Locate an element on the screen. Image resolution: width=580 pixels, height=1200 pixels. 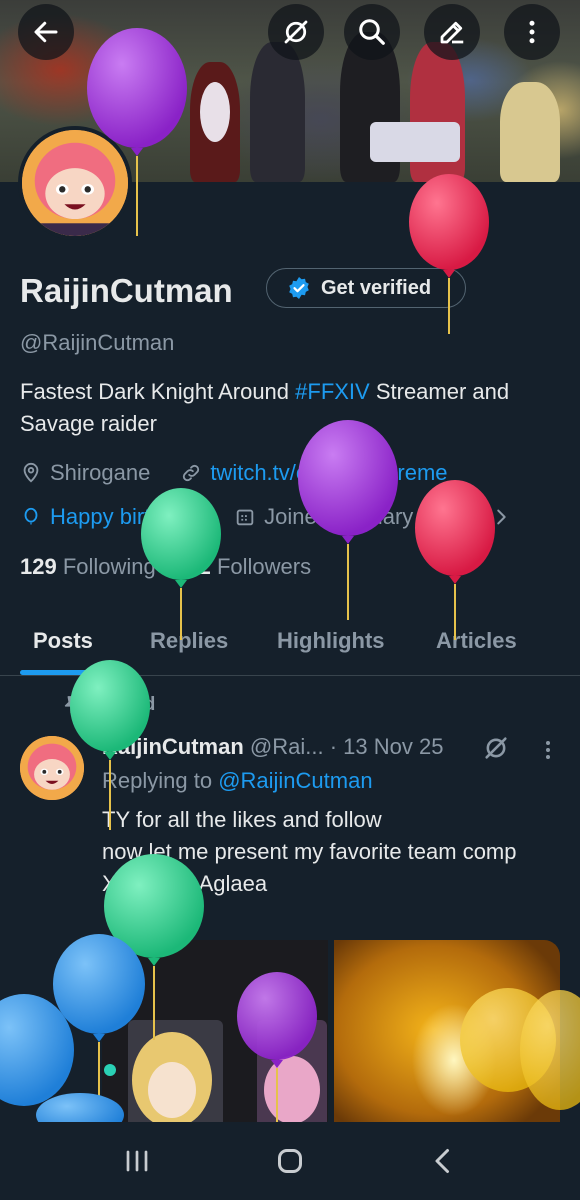
followers-label: Followers is located at coordinates (264, 566).